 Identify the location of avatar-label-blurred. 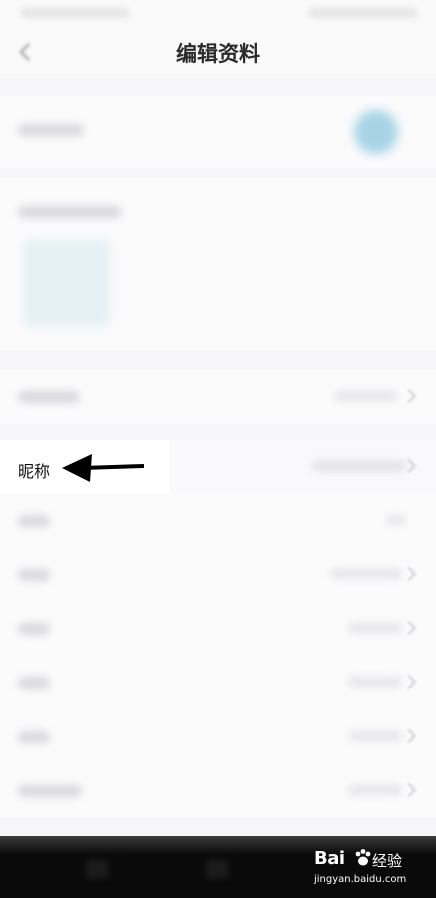
(51, 130).